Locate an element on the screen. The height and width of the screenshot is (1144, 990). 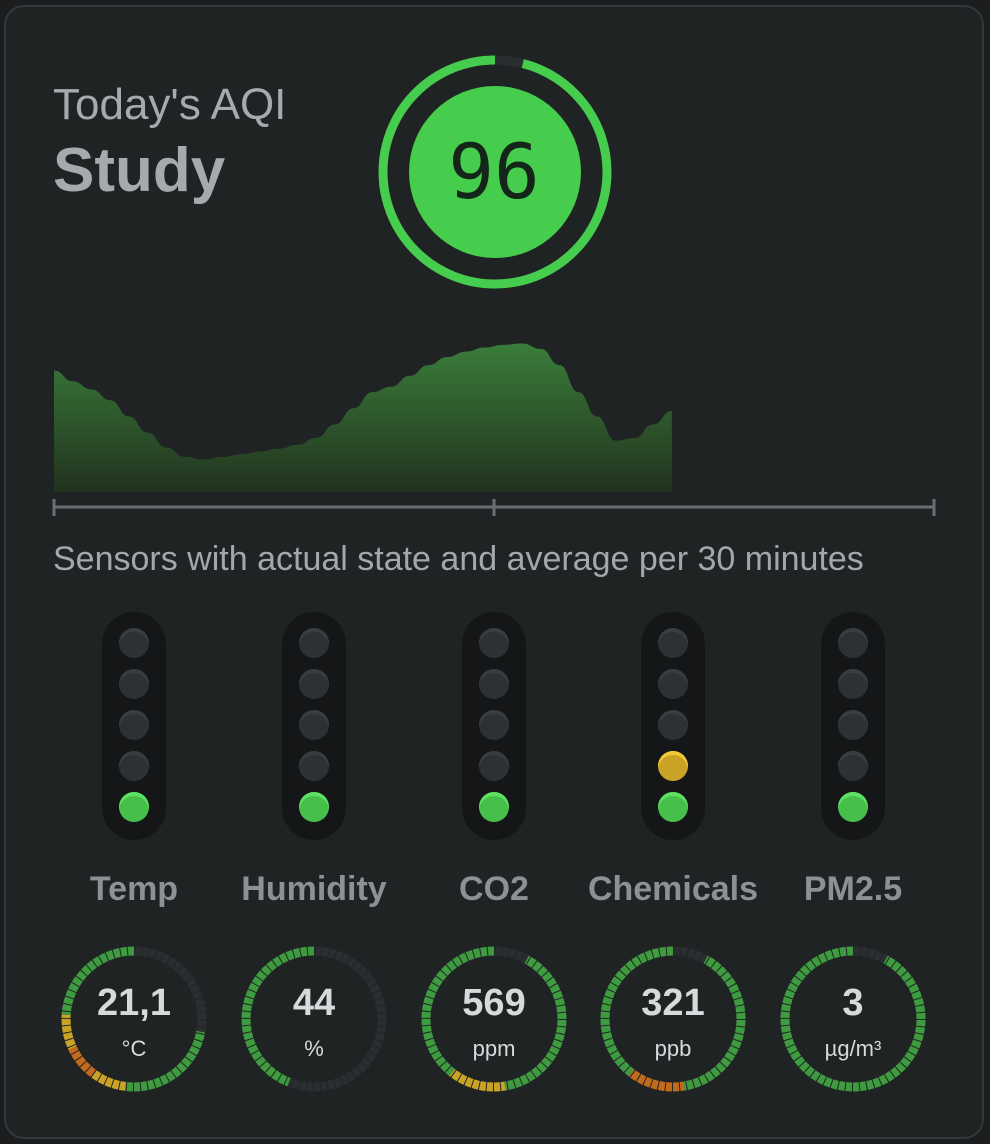
sensor-gauge-temp: 21,1 °C is located at coordinates (134, 1019).